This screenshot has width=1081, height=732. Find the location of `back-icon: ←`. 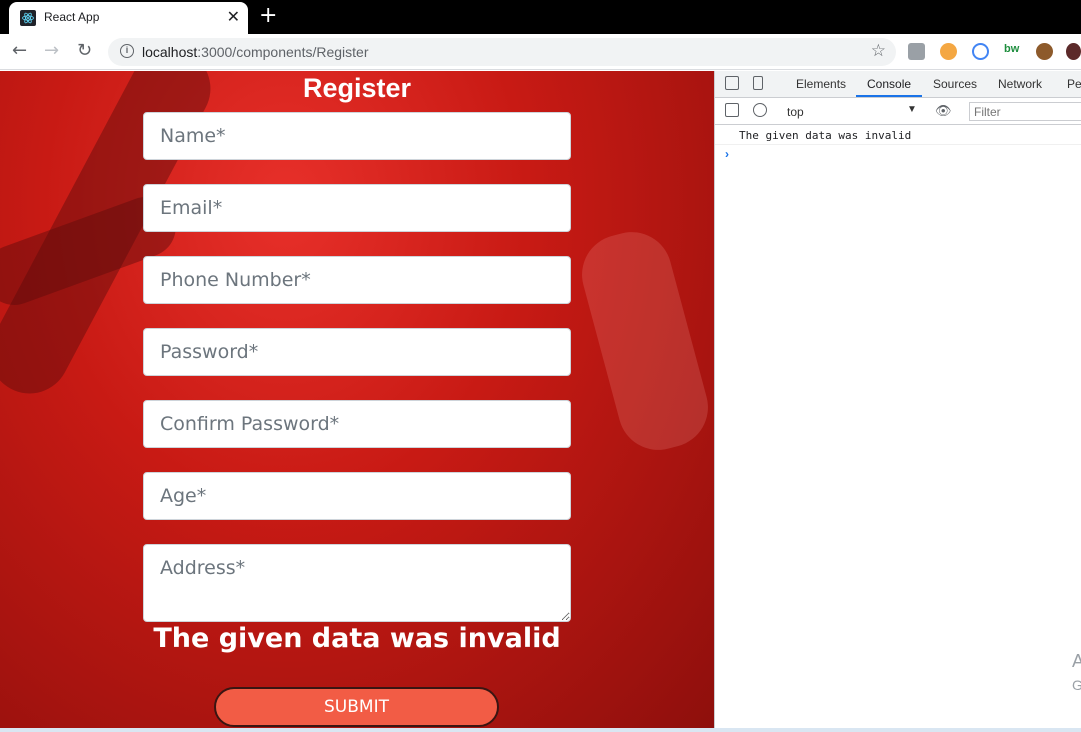

back-icon: ← is located at coordinates (19, 50).